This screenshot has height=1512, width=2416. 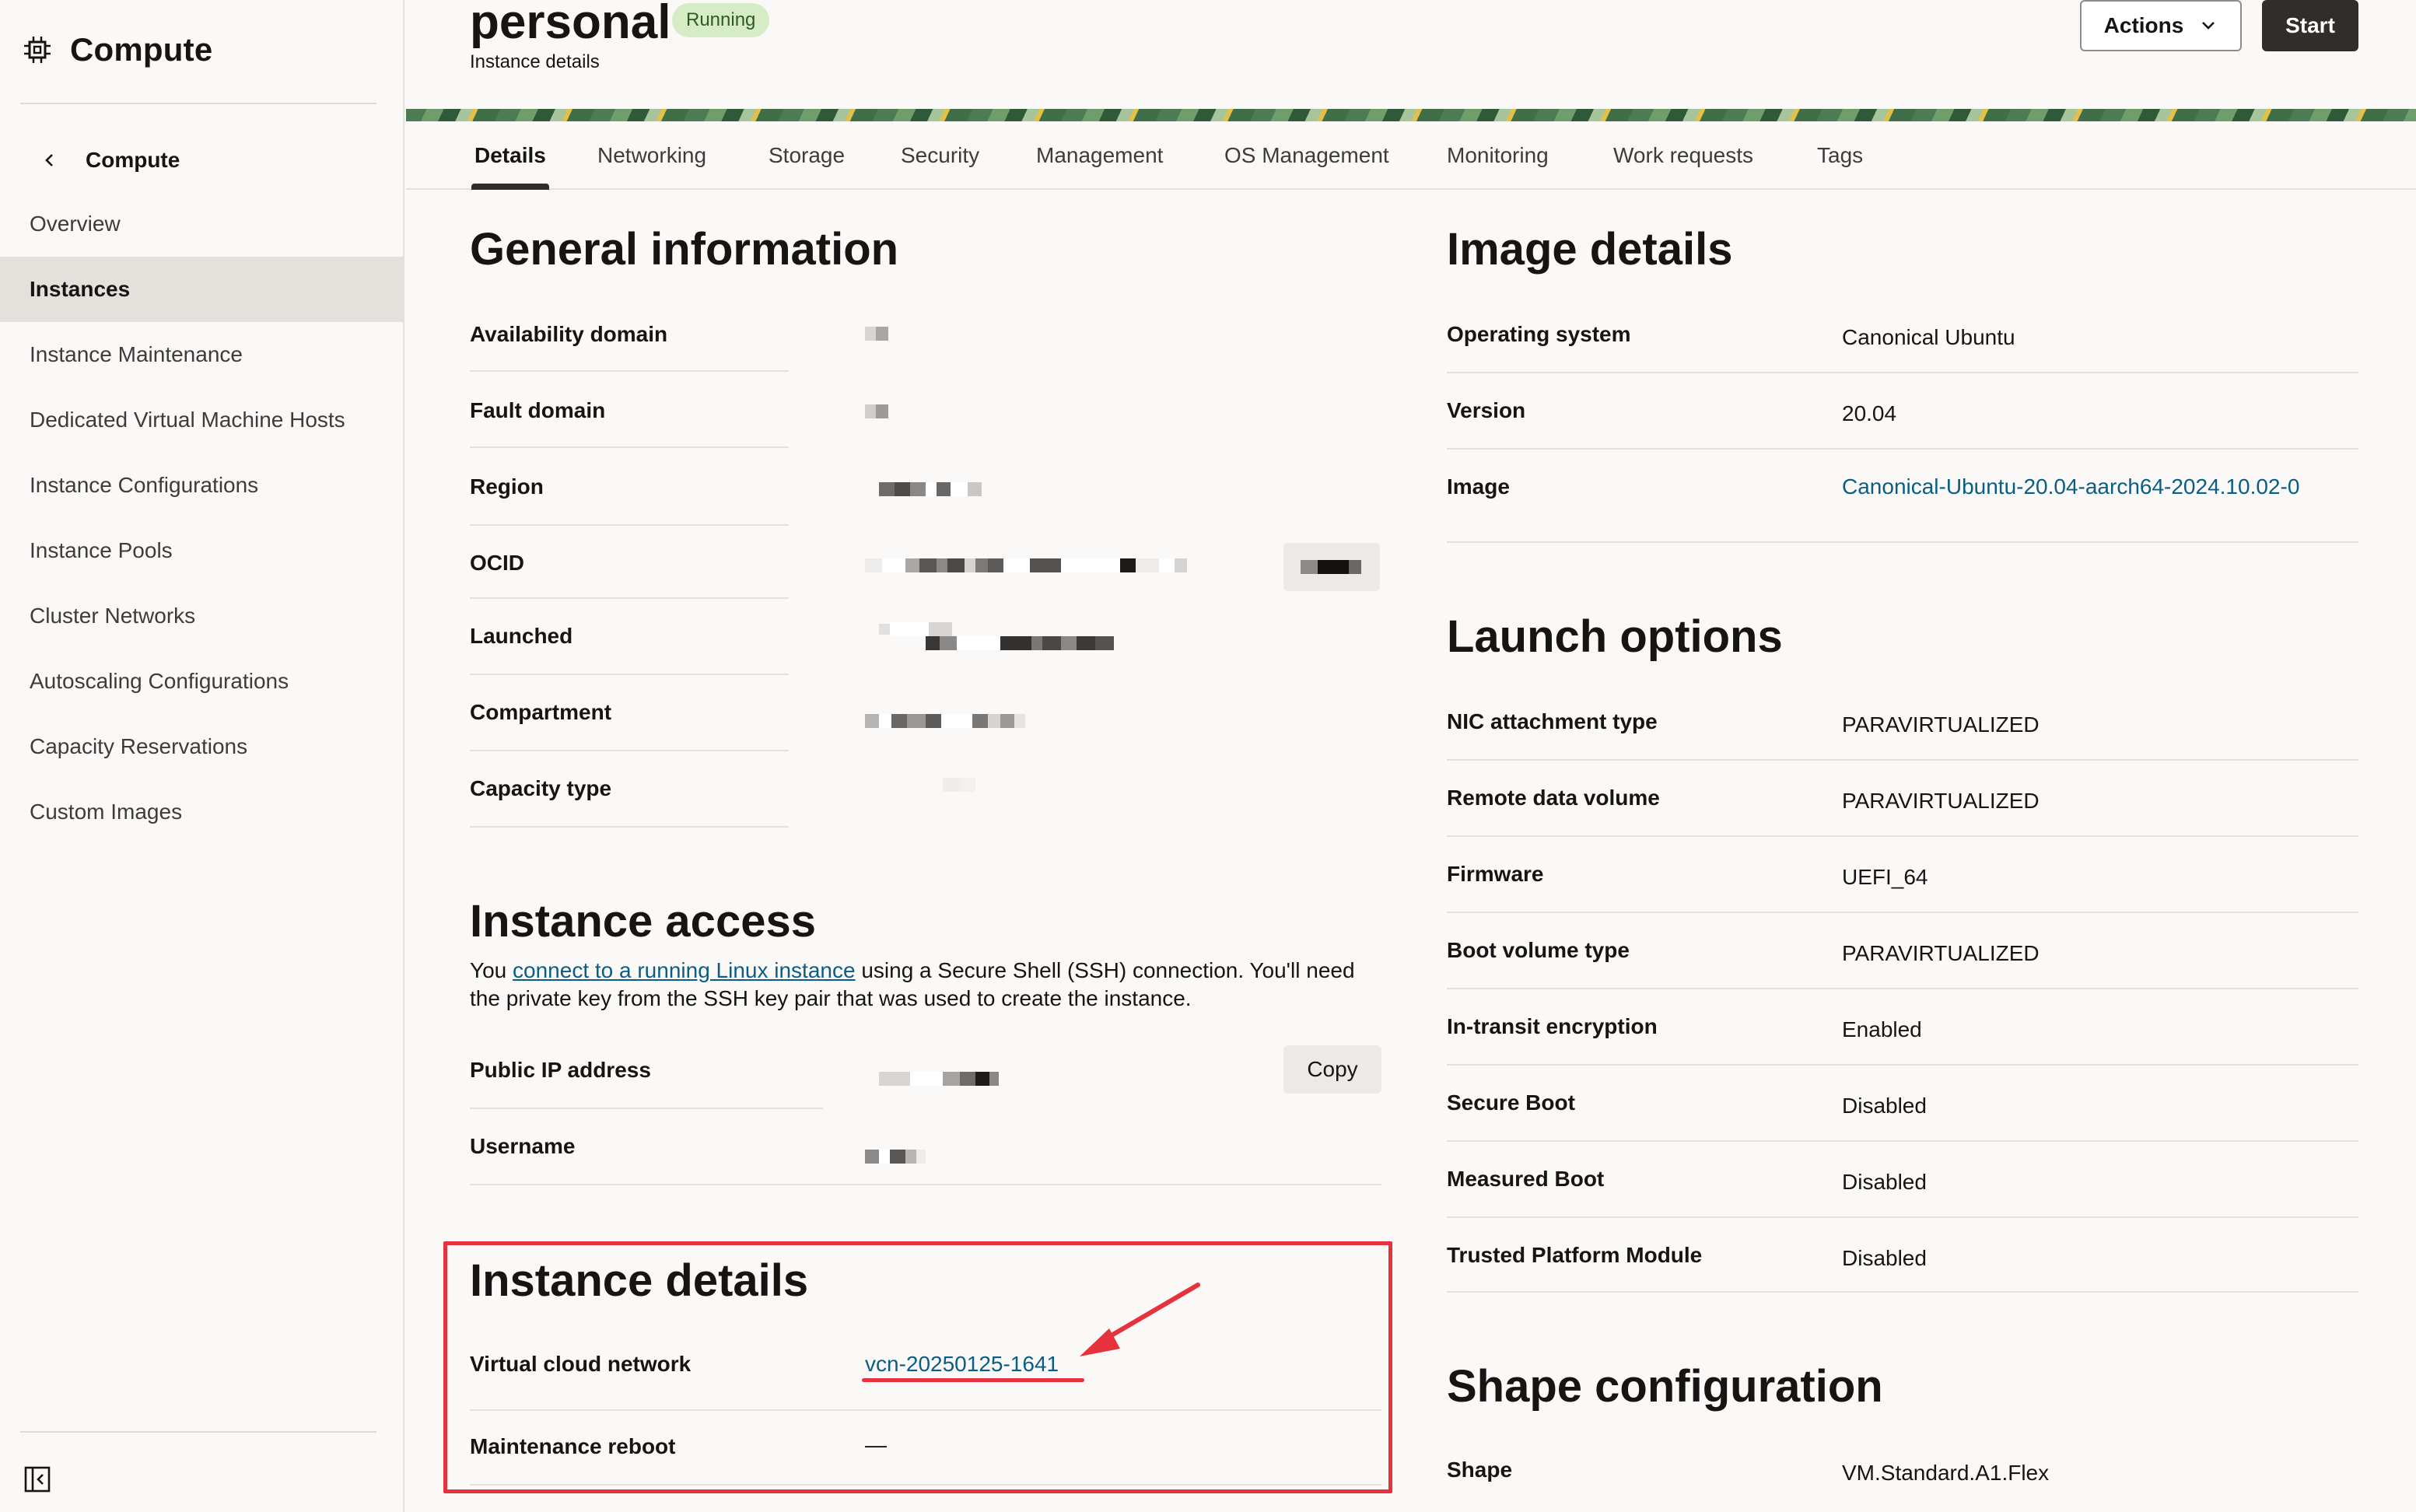 I want to click on compute-chip-icon, so click(x=38, y=50).